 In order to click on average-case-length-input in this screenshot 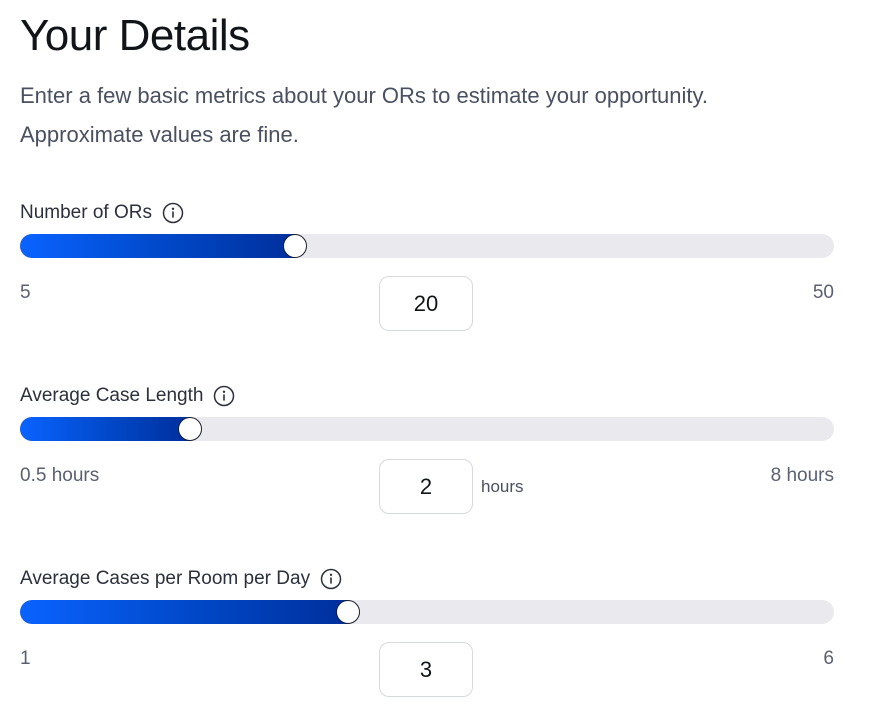, I will do `click(426, 486)`.